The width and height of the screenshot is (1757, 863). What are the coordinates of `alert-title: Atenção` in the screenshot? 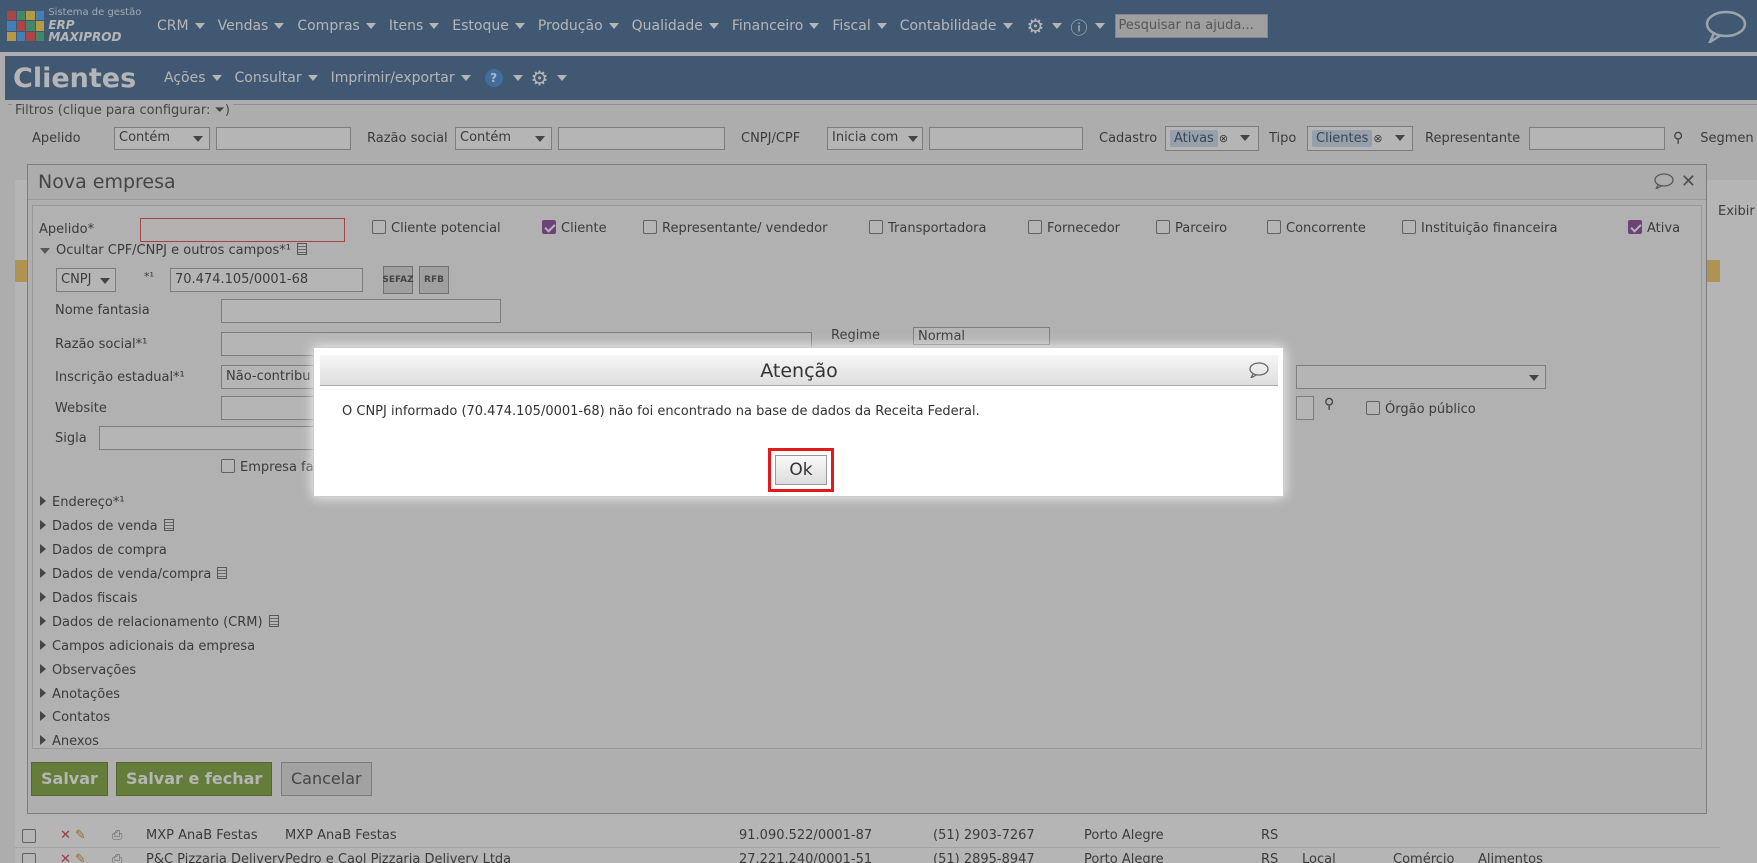 It's located at (799, 370).